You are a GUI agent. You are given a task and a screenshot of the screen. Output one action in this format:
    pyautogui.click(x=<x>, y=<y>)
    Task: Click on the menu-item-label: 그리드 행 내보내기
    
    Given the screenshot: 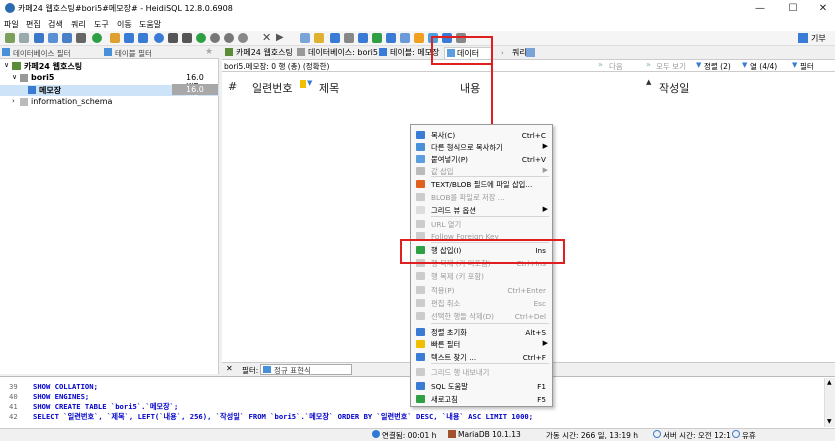 What is the action you would take?
    pyautogui.click(x=460, y=372)
    